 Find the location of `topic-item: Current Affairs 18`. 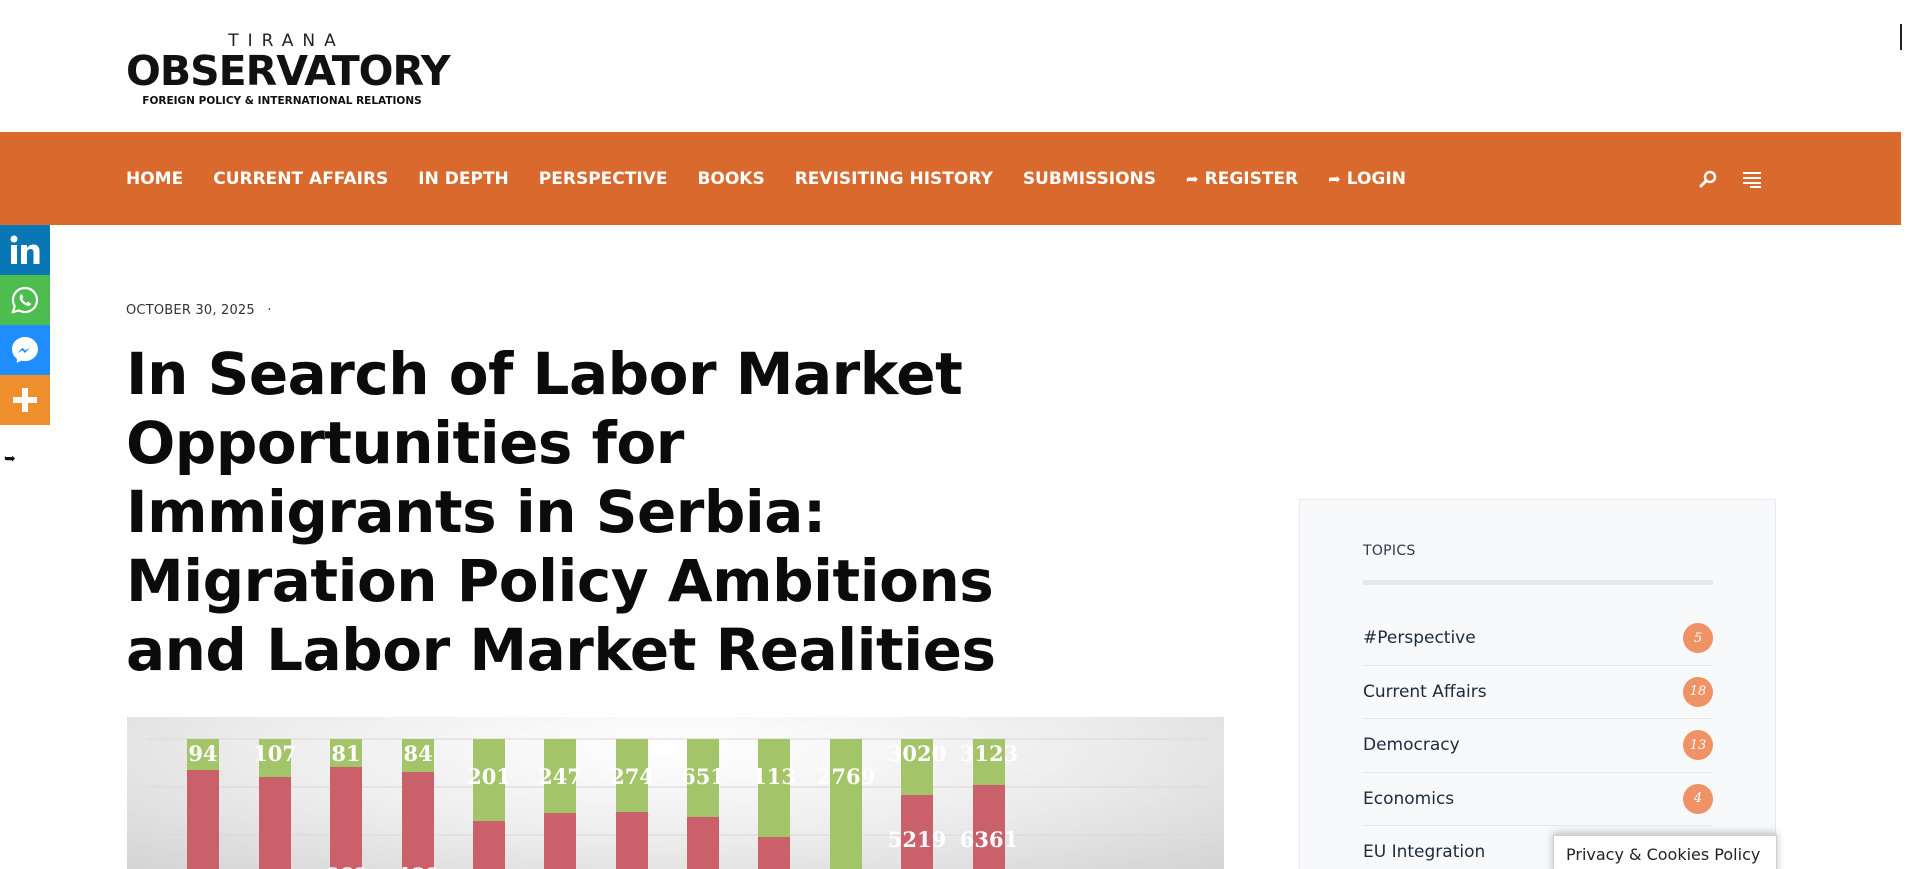

topic-item: Current Affairs 18 is located at coordinates (1538, 692).